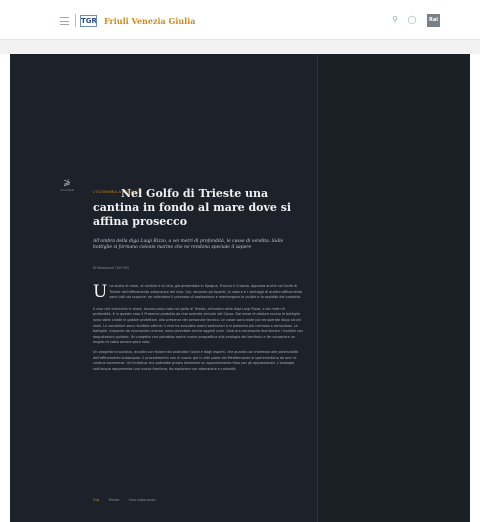  Describe the element at coordinates (240, 20) in the screenshot. I see `top-navigation-bar: TGR Friuli Venezia Giulia ⚲ ◯ Rai` at that location.